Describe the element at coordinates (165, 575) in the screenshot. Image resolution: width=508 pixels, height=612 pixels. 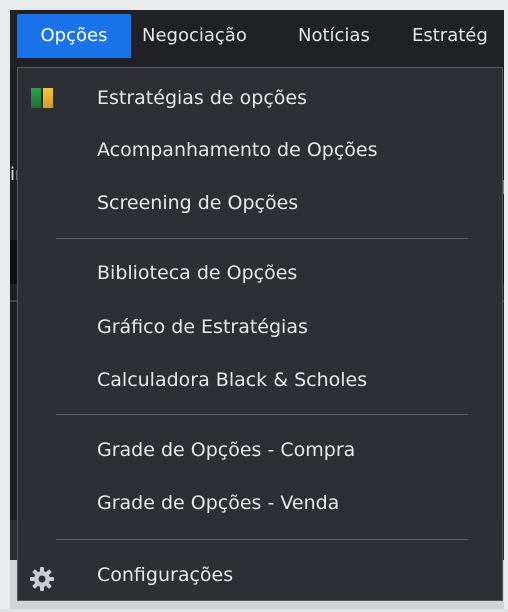
I see `menu-item-label: Configurações` at that location.